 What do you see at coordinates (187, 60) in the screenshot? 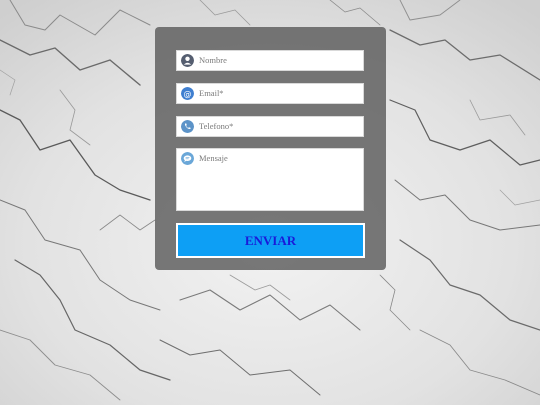
I see `user-icon` at bounding box center [187, 60].